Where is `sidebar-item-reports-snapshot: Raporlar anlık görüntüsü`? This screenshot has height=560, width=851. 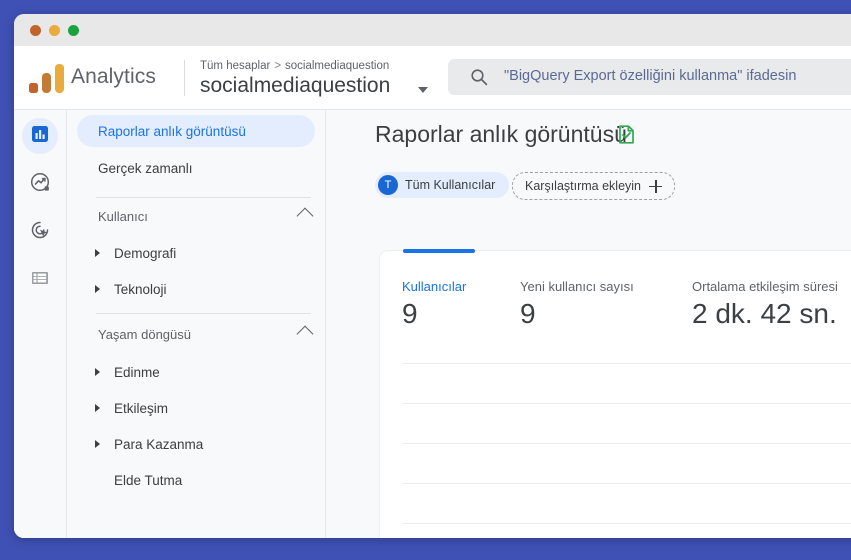 sidebar-item-reports-snapshot: Raporlar anlık görüntüsü is located at coordinates (196, 131).